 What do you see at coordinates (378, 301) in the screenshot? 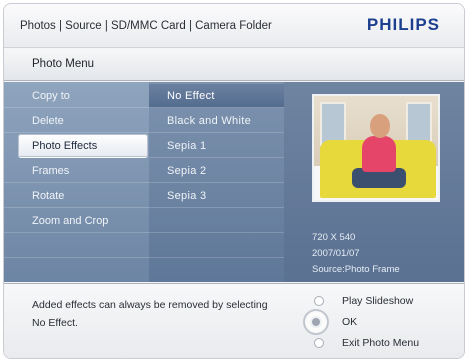
I see `play-slideshow-label: Play Slideshow` at bounding box center [378, 301].